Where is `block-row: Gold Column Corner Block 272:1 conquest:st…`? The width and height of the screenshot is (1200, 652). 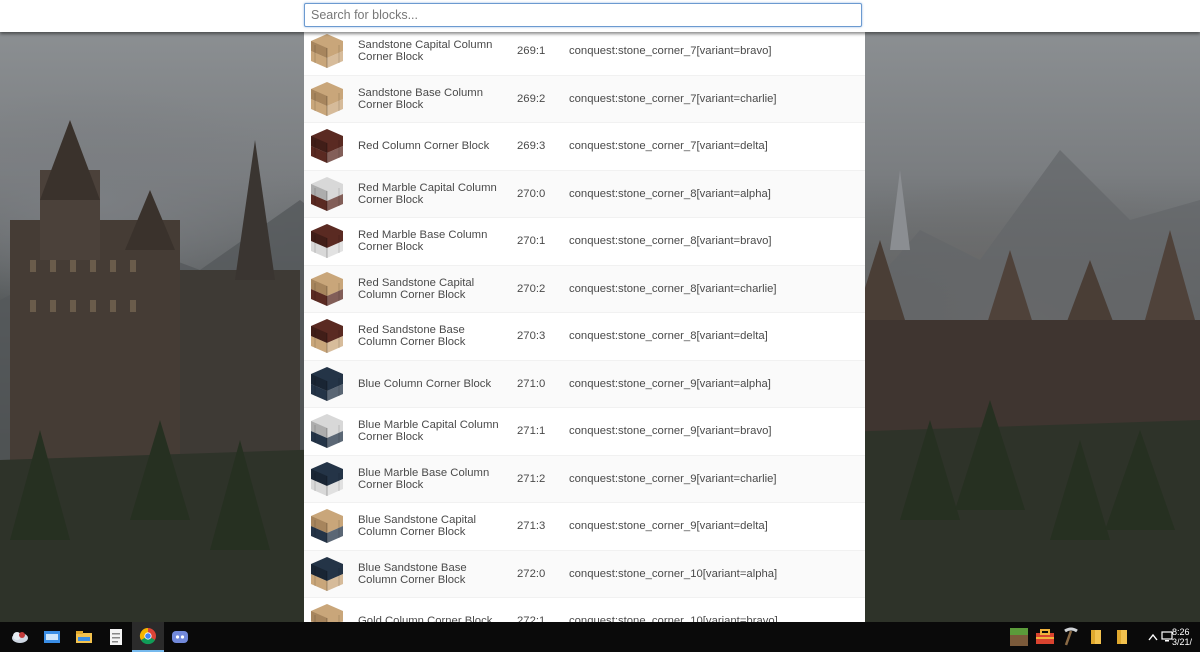
block-row: Gold Column Corner Block 272:1 conquest:st… is located at coordinates (584, 610).